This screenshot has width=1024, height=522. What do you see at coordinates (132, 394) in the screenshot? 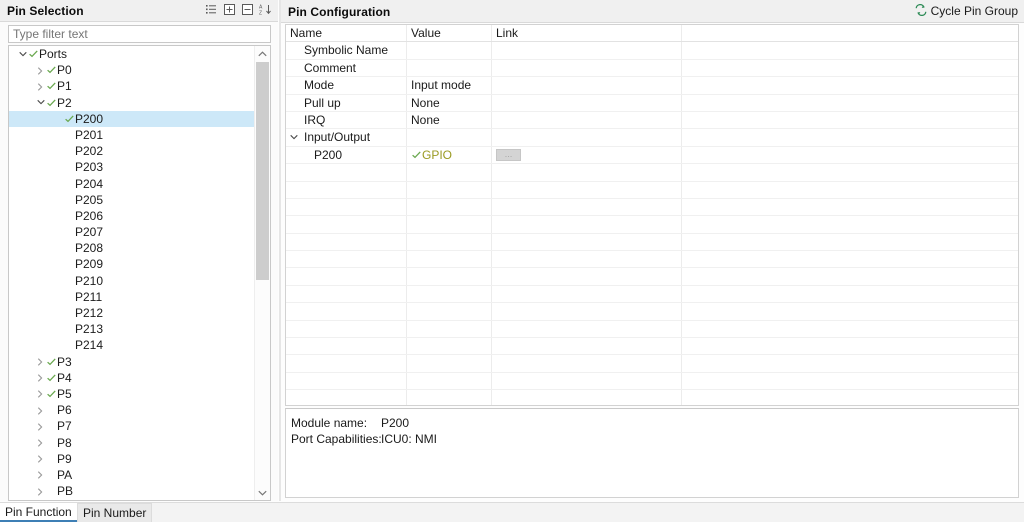
I see `tree-item-p5: P5` at bounding box center [132, 394].